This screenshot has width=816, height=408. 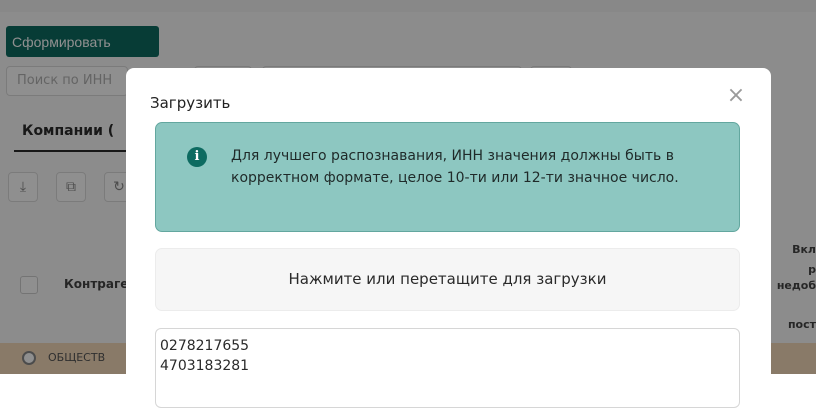 What do you see at coordinates (205, 346) in the screenshot?
I see `textarea-line: 0278217655` at bounding box center [205, 346].